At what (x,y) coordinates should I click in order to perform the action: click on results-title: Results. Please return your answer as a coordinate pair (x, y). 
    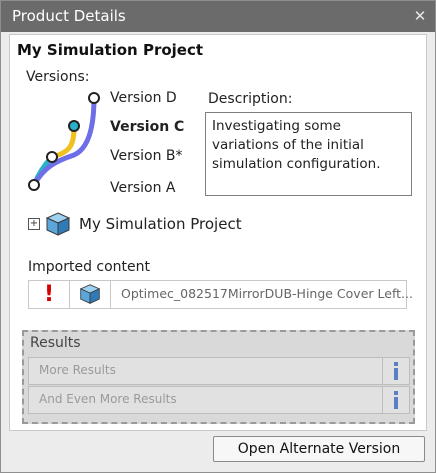
    Looking at the image, I should click on (55, 343).